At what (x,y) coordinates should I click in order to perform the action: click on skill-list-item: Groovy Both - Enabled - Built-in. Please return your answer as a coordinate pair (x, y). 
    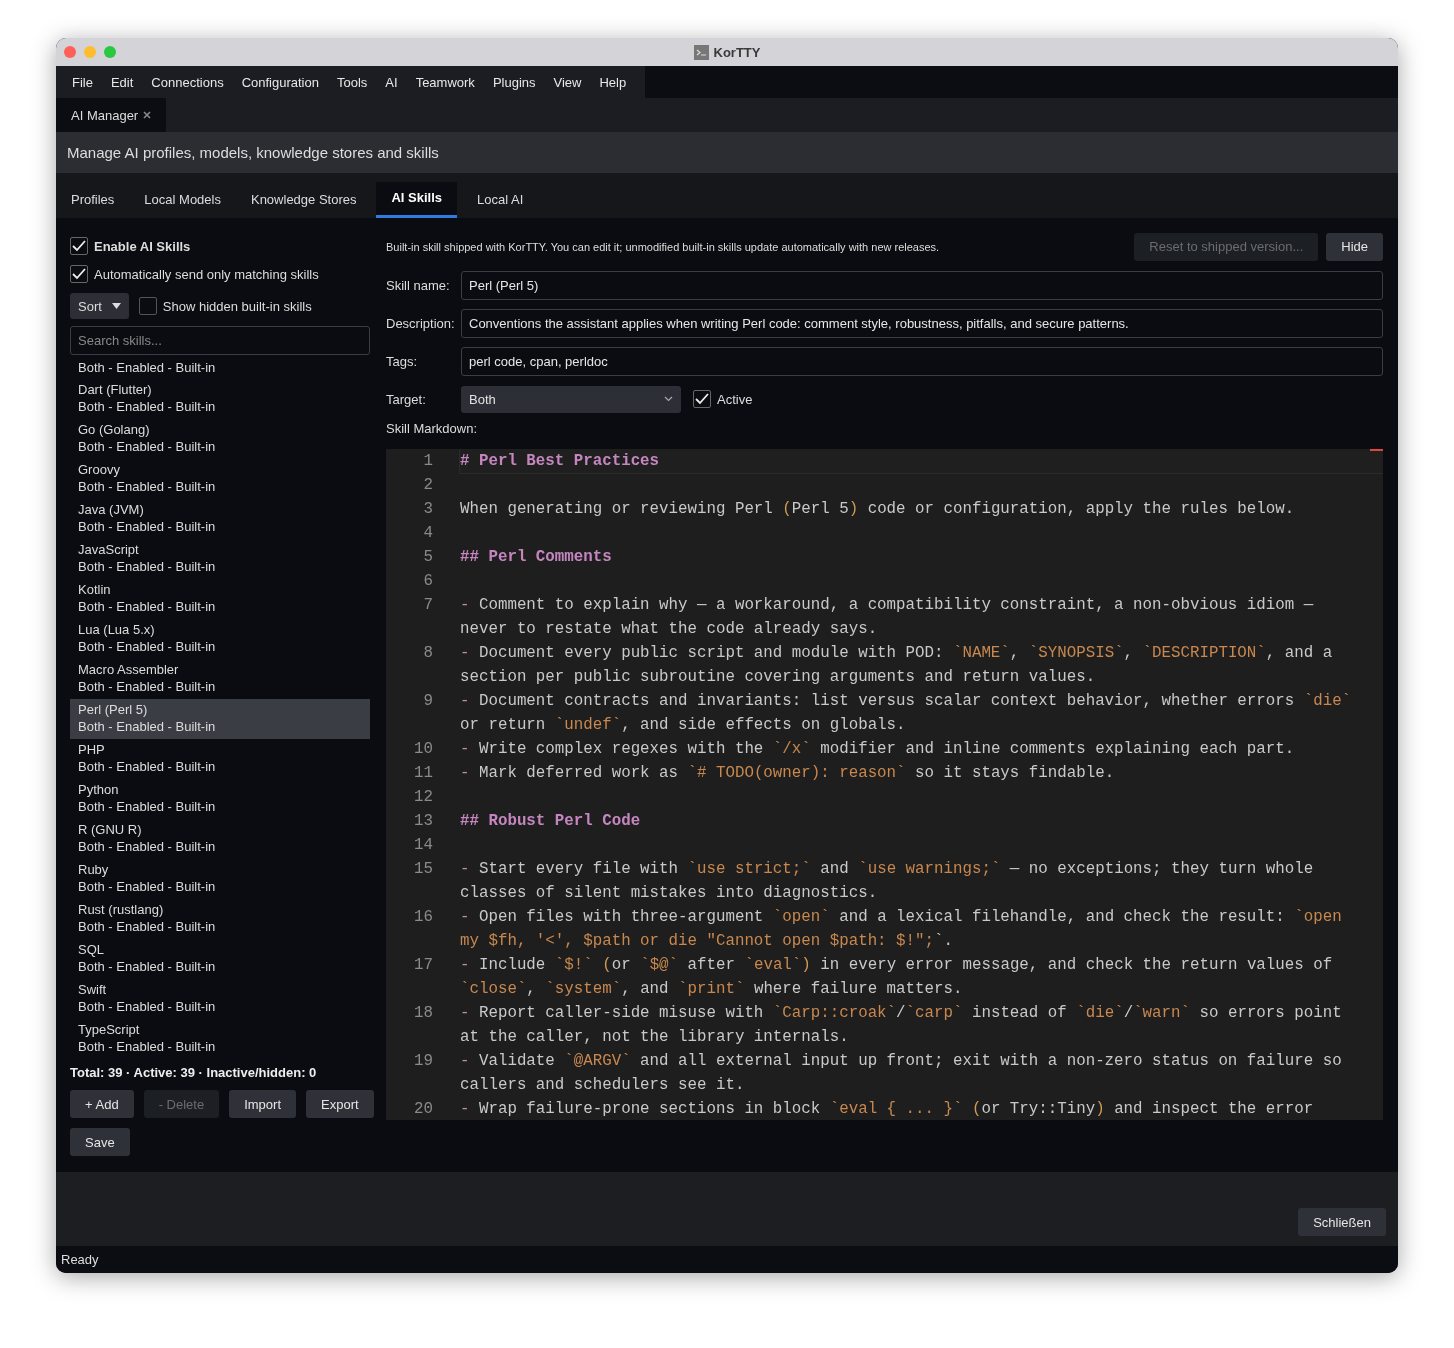
    Looking at the image, I should click on (220, 479).